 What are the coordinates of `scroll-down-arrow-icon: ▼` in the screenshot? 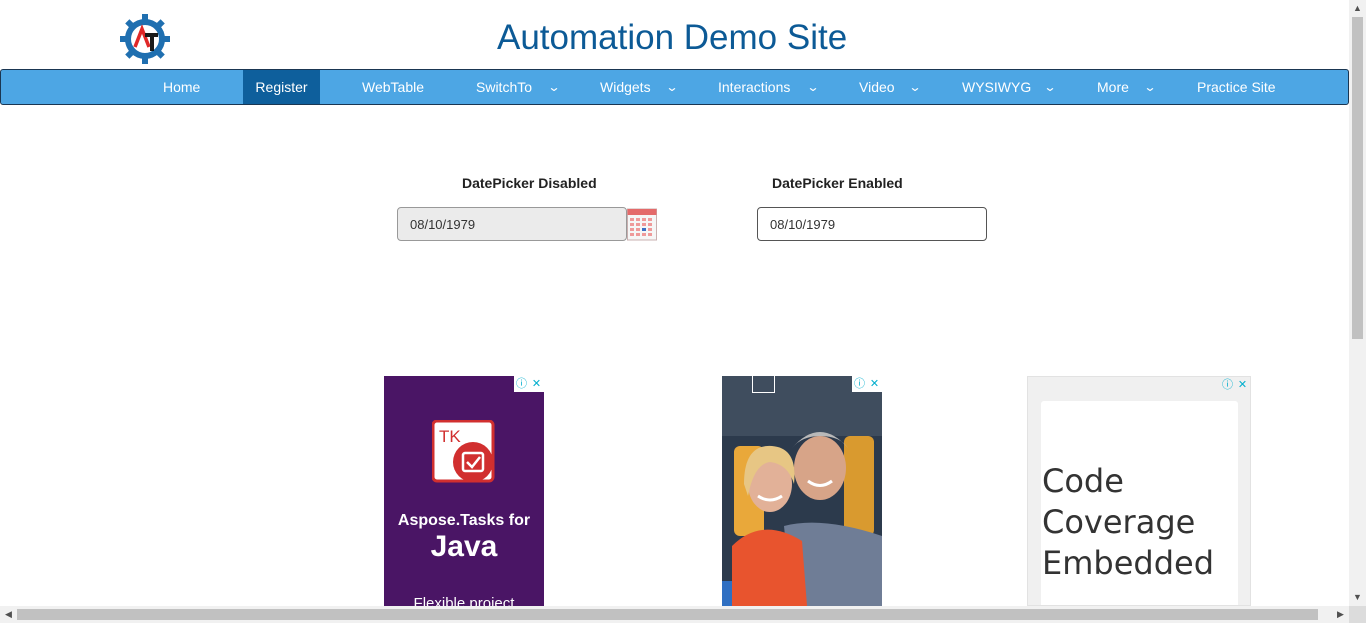 It's located at (1357, 597).